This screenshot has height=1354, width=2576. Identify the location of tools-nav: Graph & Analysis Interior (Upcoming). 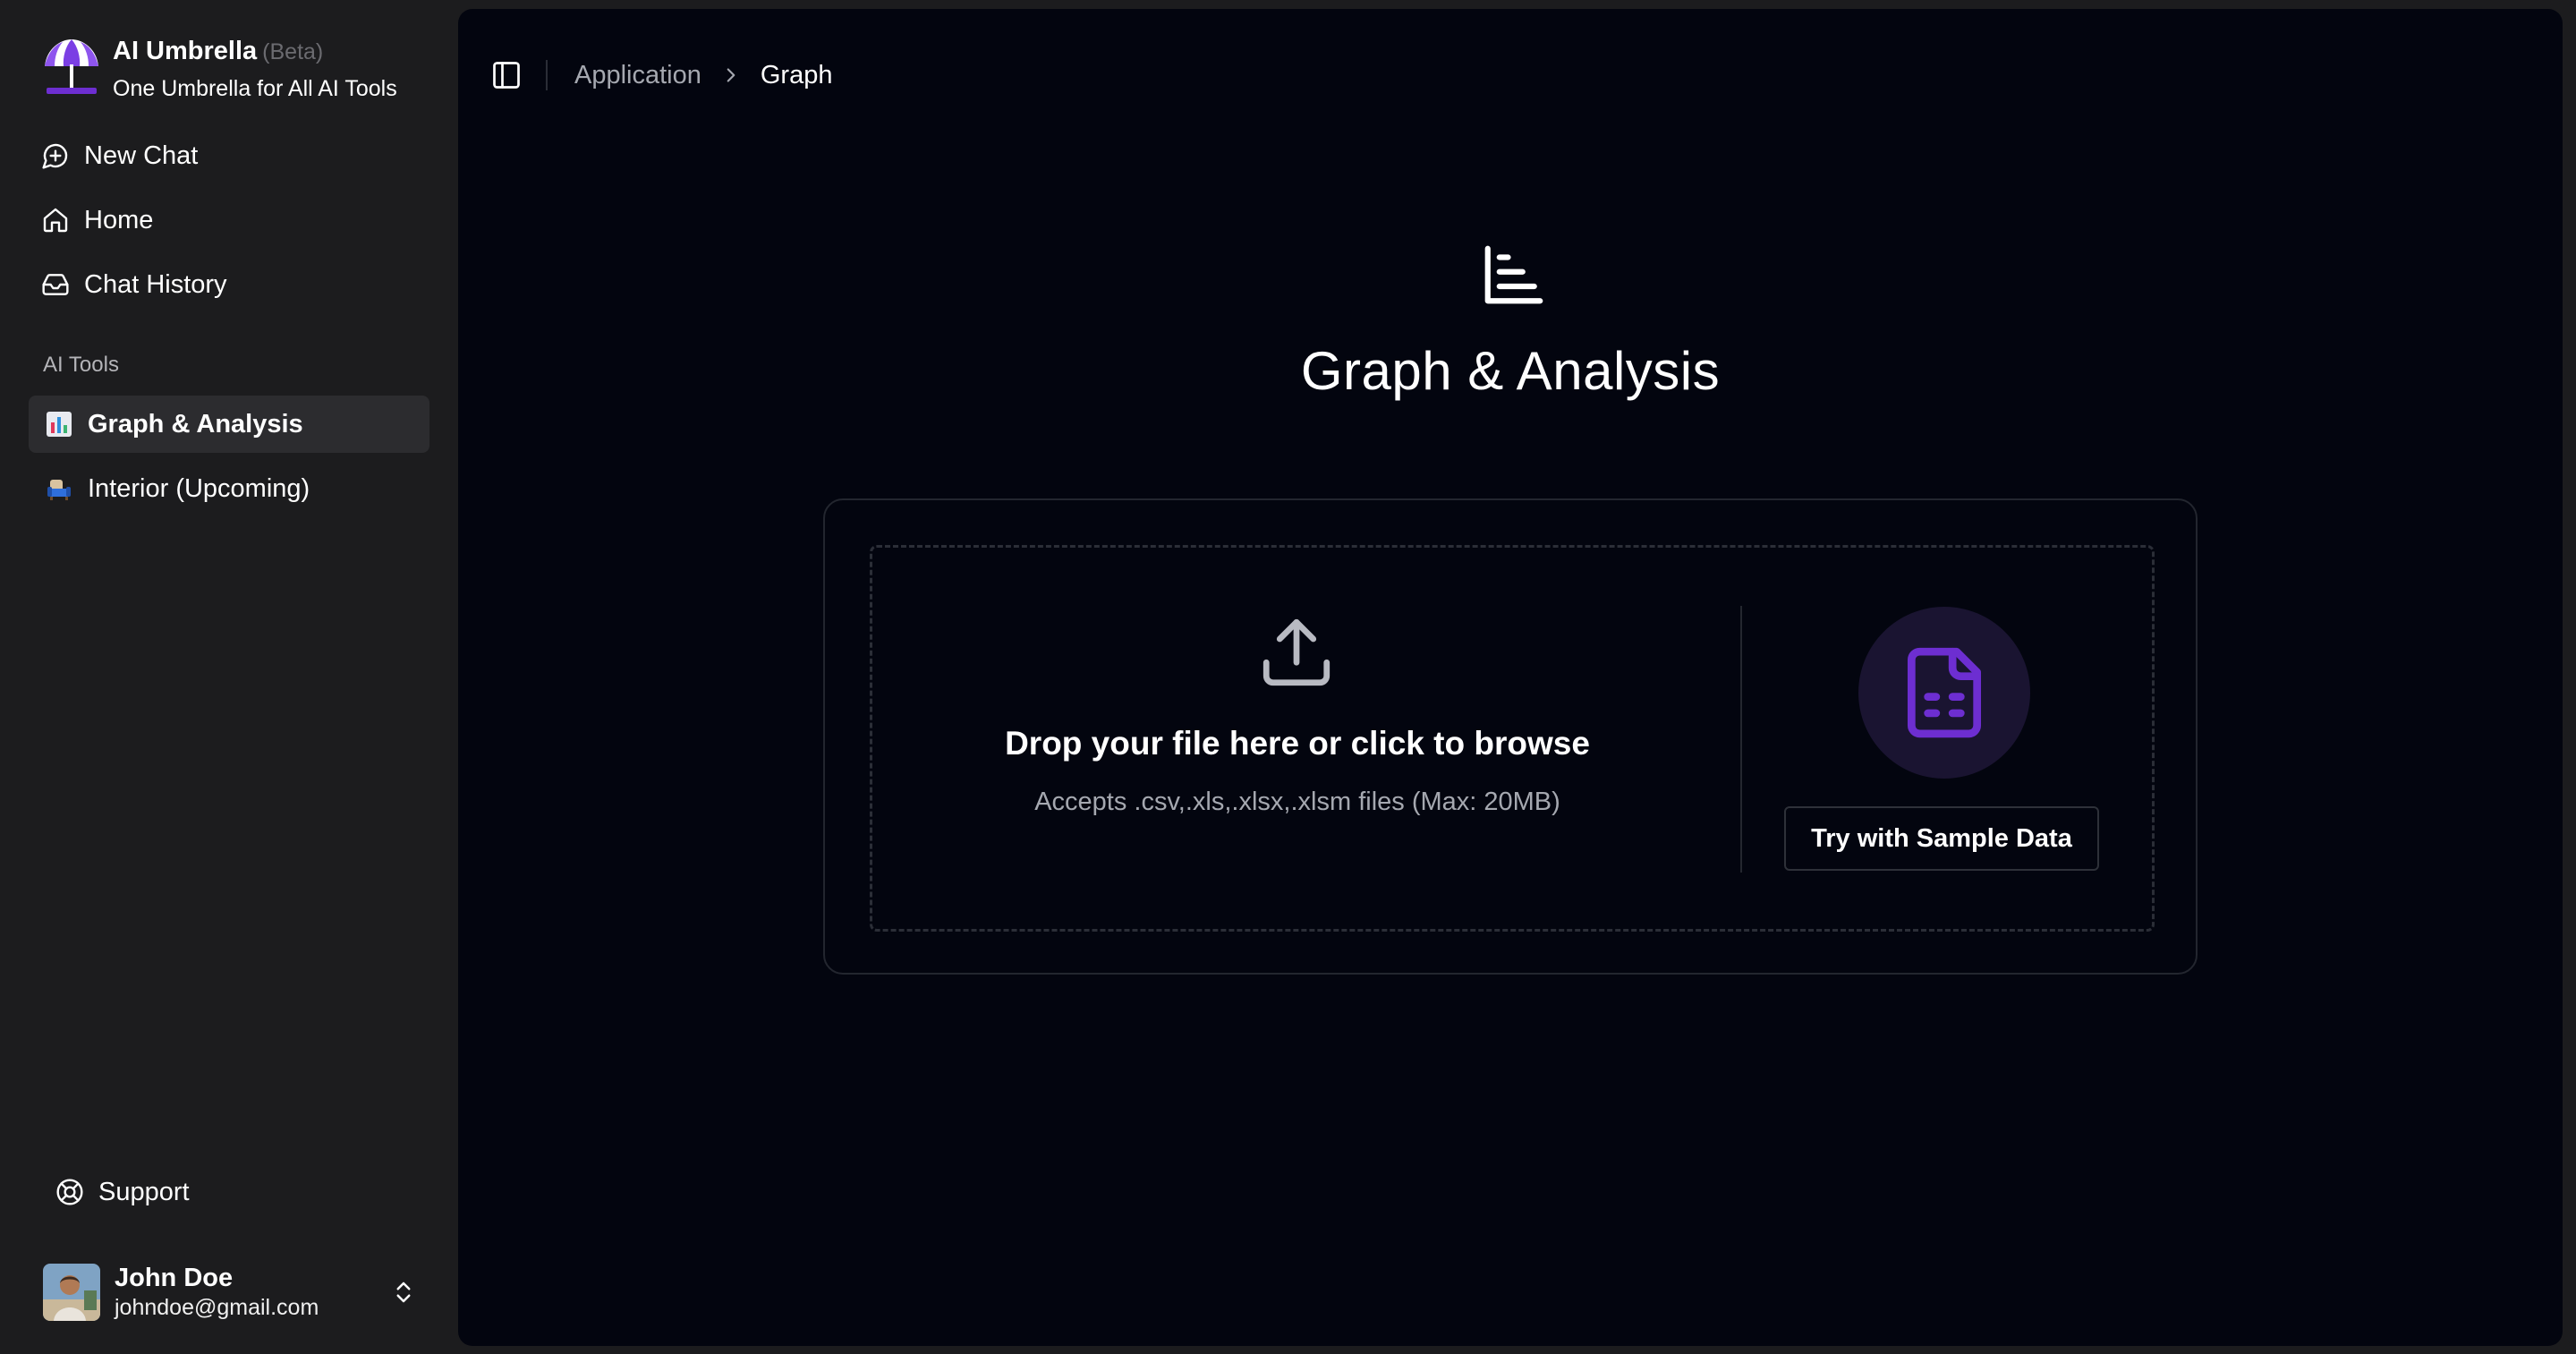
(229, 460).